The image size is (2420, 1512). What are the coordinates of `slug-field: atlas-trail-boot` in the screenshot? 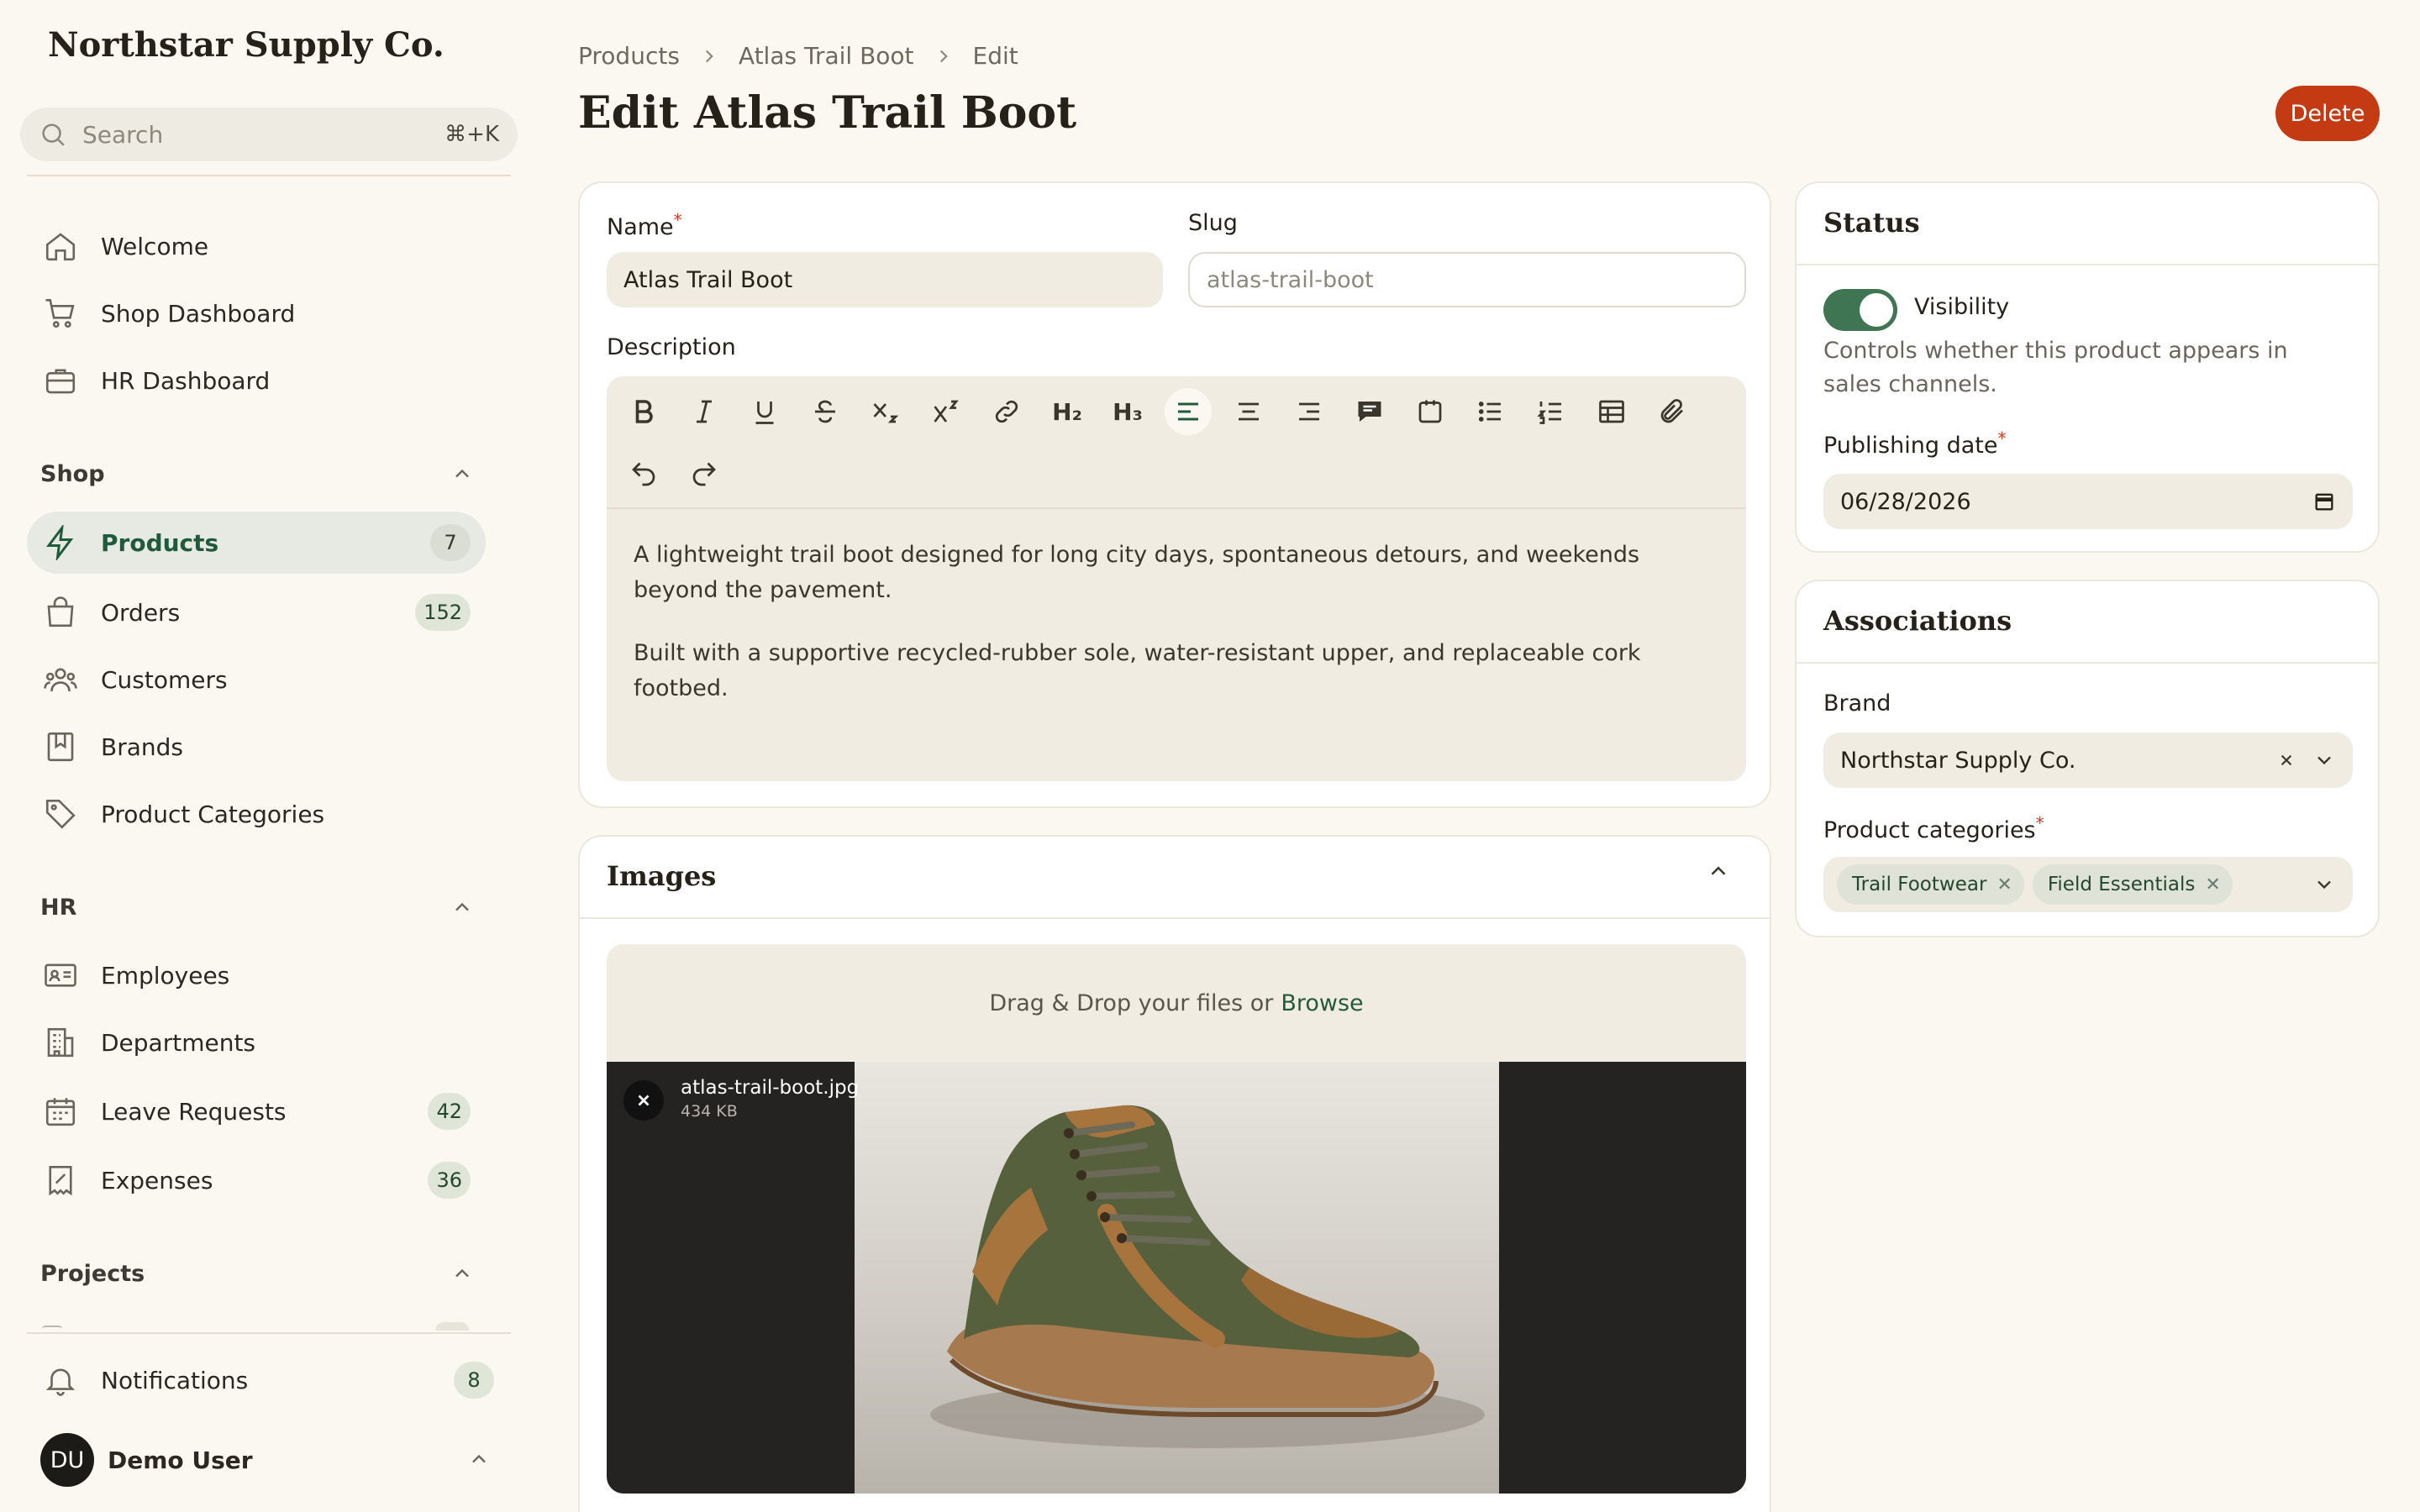 It's located at (1467, 279).